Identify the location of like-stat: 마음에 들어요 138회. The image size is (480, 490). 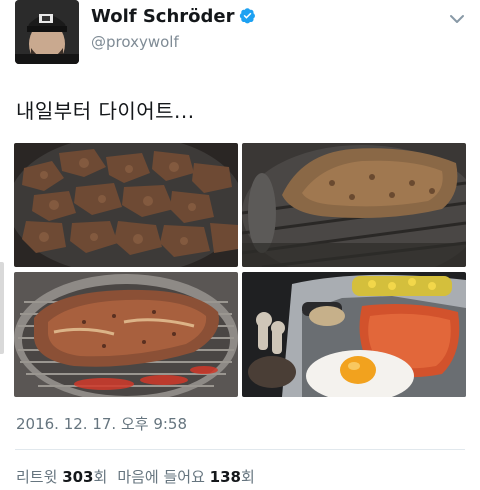
(185, 477).